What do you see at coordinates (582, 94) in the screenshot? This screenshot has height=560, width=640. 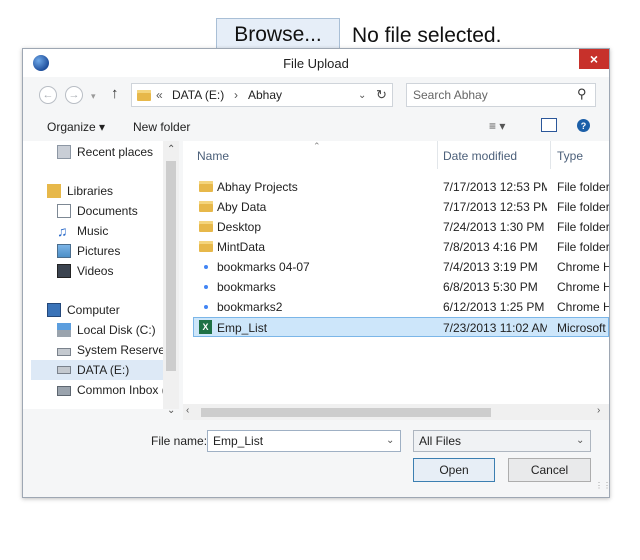 I see `search-icon: ⚲` at bounding box center [582, 94].